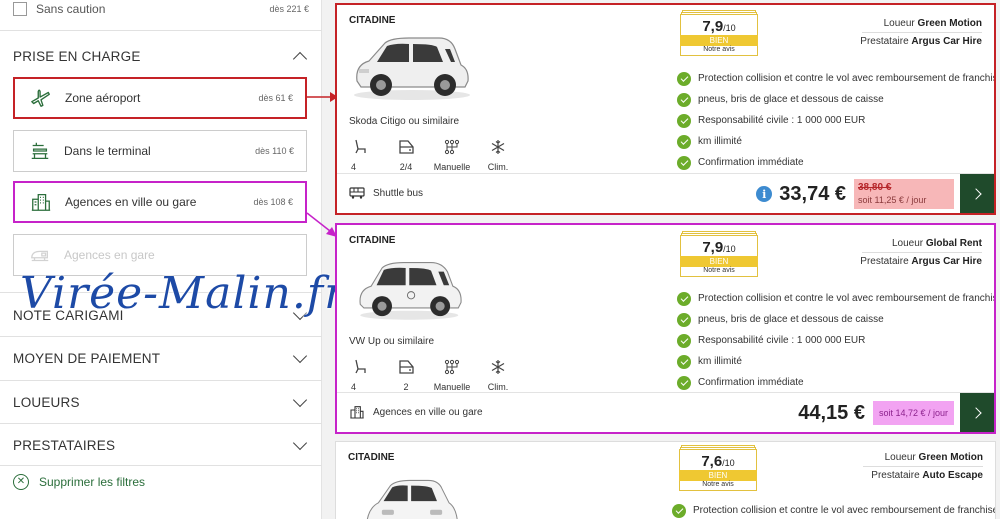  What do you see at coordinates (949, 23) in the screenshot?
I see `renter-name: Green Motion` at bounding box center [949, 23].